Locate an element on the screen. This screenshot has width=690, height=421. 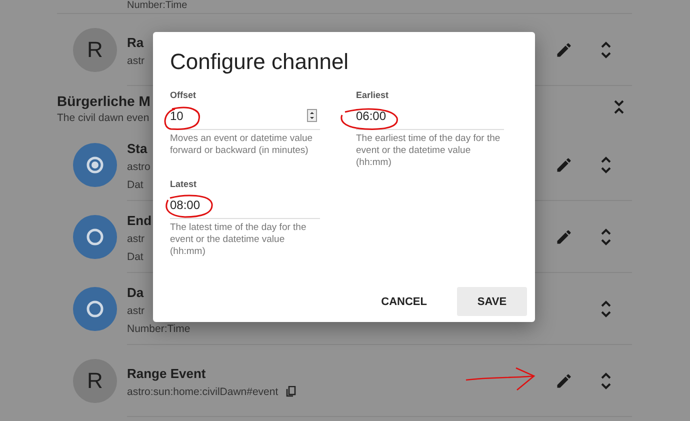
channel-uid: astro is located at coordinates (138, 167).